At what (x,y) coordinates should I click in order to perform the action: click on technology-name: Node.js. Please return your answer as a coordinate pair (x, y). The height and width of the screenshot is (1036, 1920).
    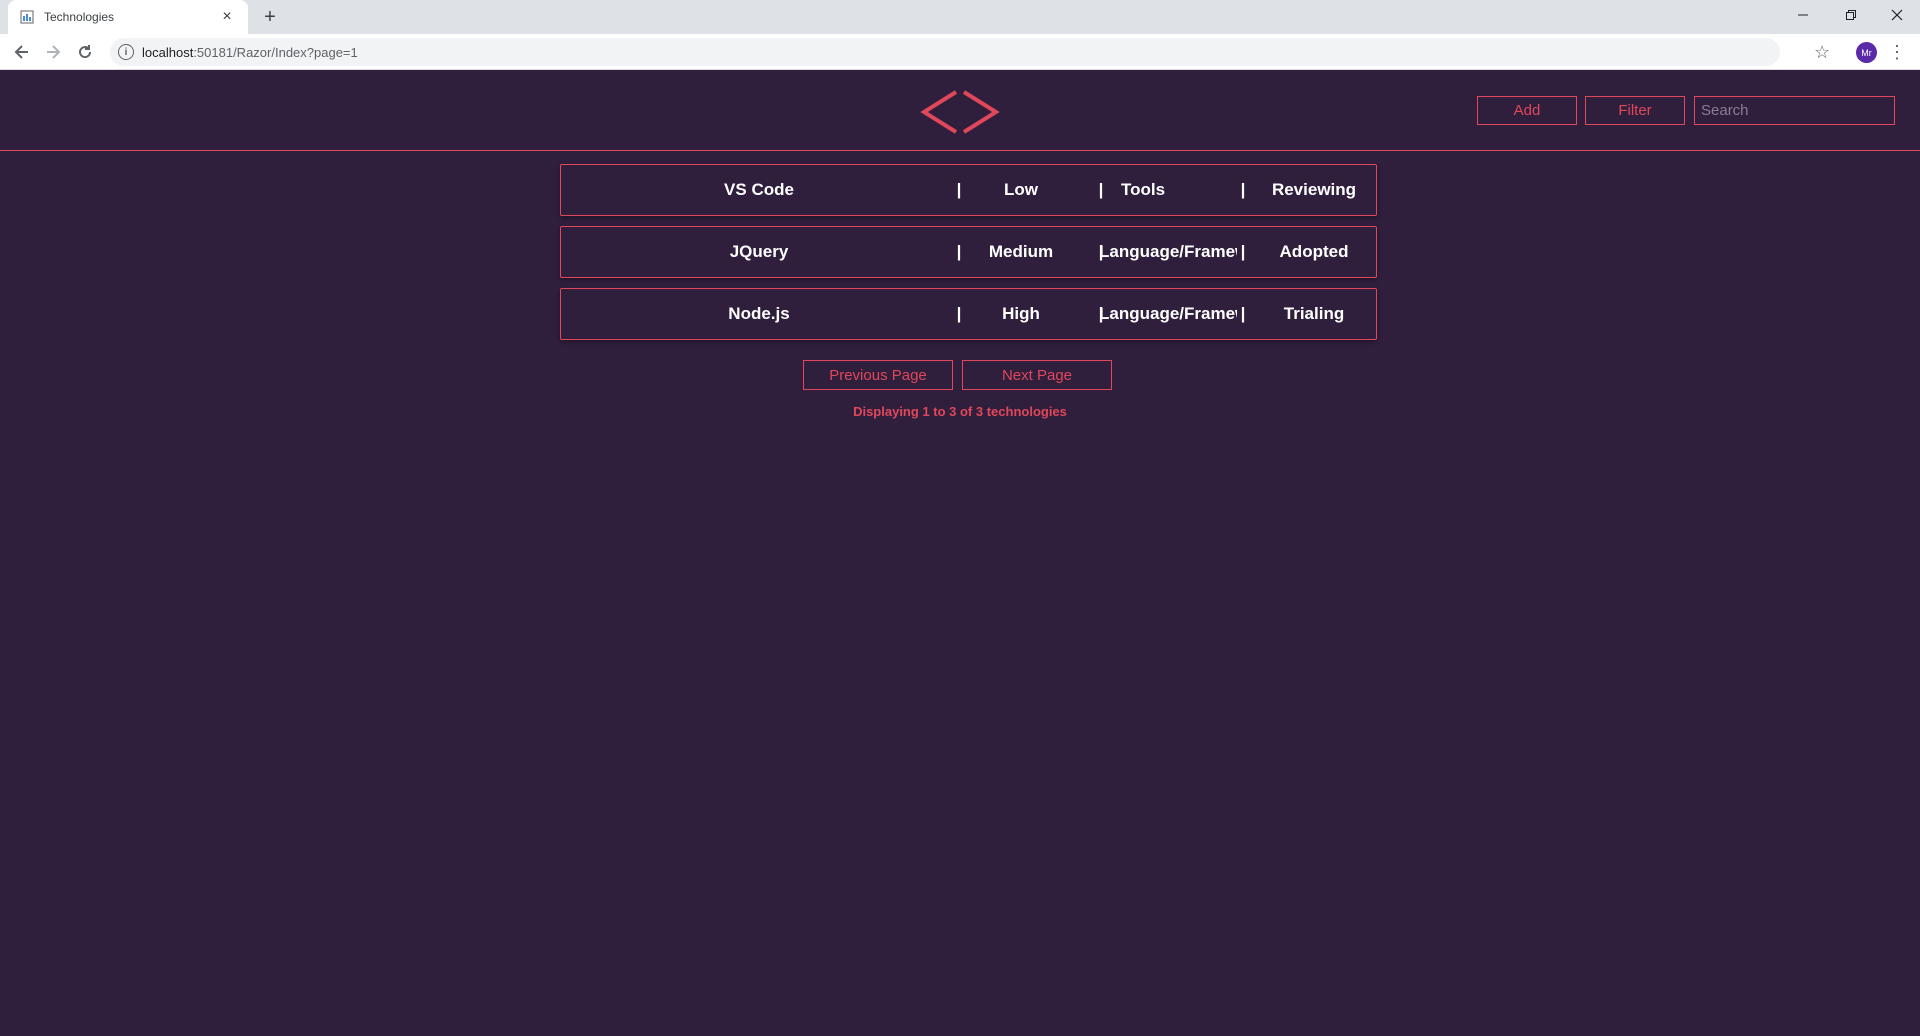
    Looking at the image, I should click on (759, 313).